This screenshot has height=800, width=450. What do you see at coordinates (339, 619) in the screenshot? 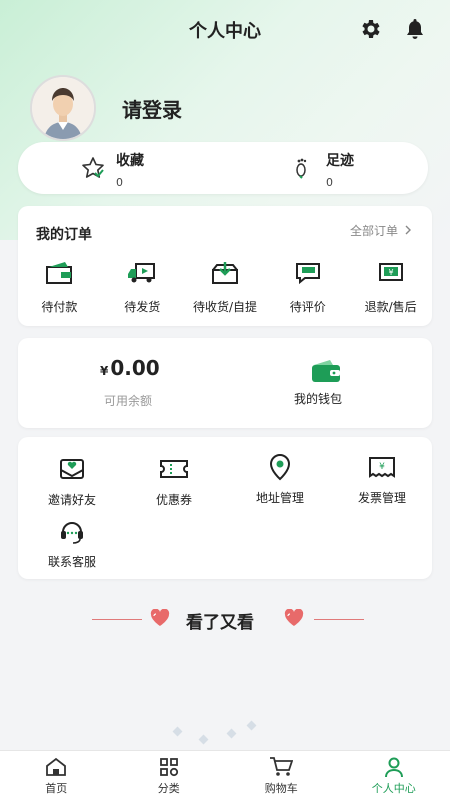
I see `divider-line-right` at bounding box center [339, 619].